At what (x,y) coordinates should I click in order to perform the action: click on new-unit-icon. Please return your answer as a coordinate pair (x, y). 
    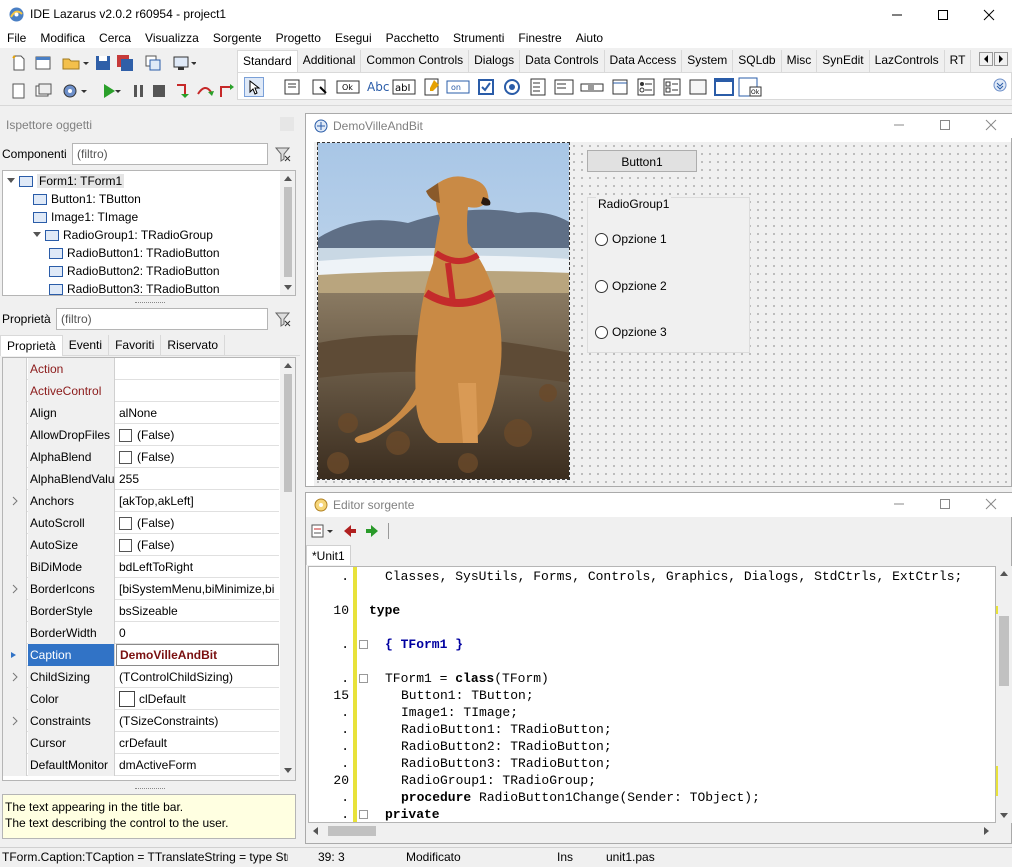
    Looking at the image, I should click on (19, 63).